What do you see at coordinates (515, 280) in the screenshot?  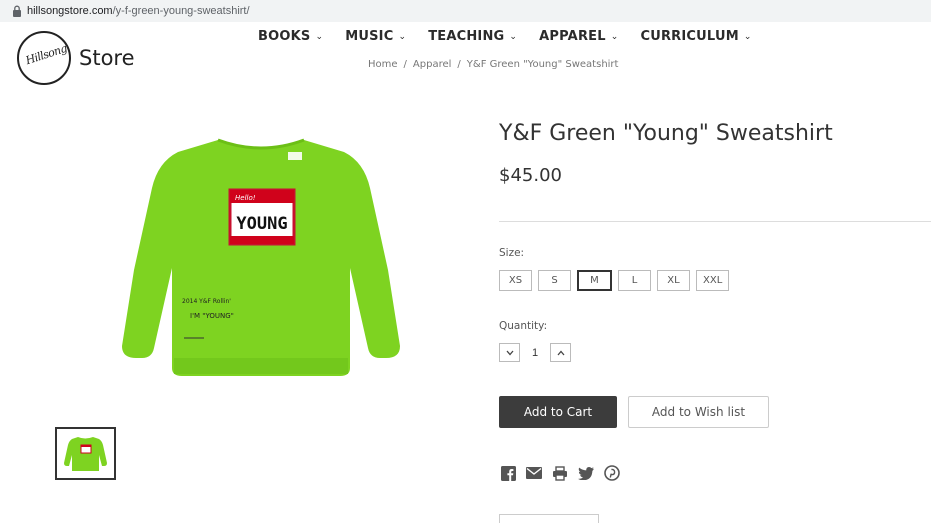 I see `size-option-xs: XS` at bounding box center [515, 280].